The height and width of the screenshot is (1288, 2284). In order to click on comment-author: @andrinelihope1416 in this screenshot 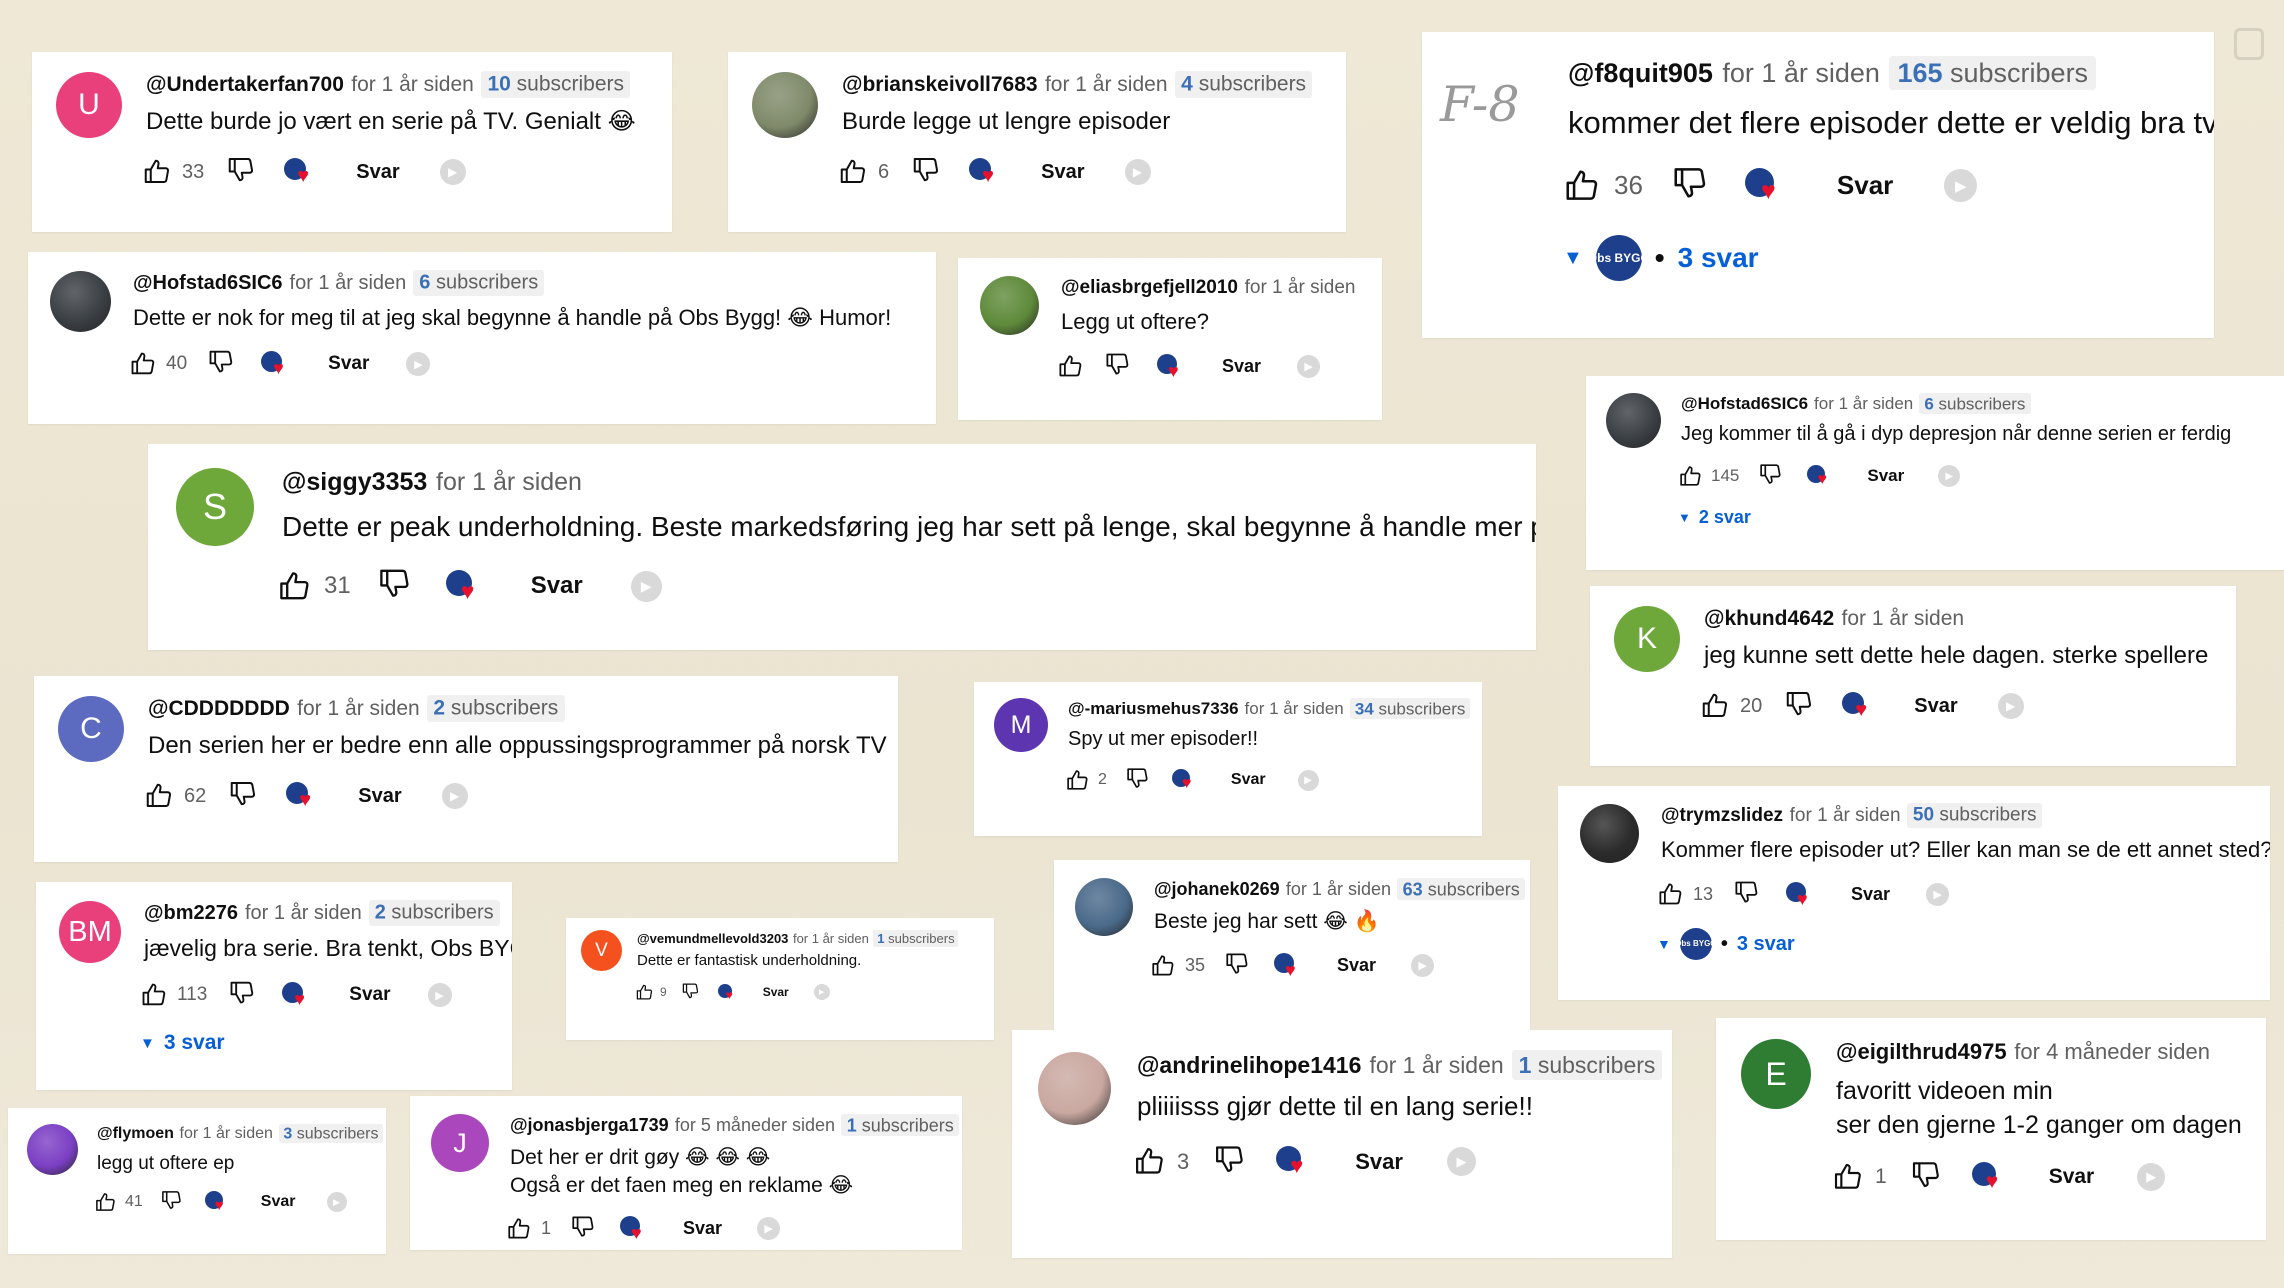, I will do `click(1249, 1065)`.